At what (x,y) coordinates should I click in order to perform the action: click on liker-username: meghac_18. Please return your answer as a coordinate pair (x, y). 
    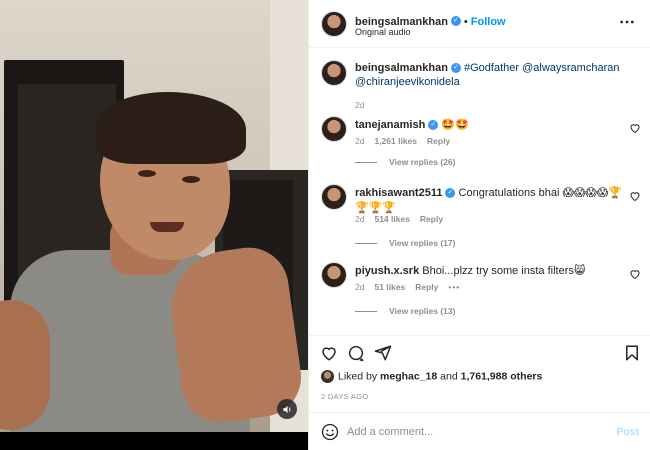
    Looking at the image, I should click on (408, 376).